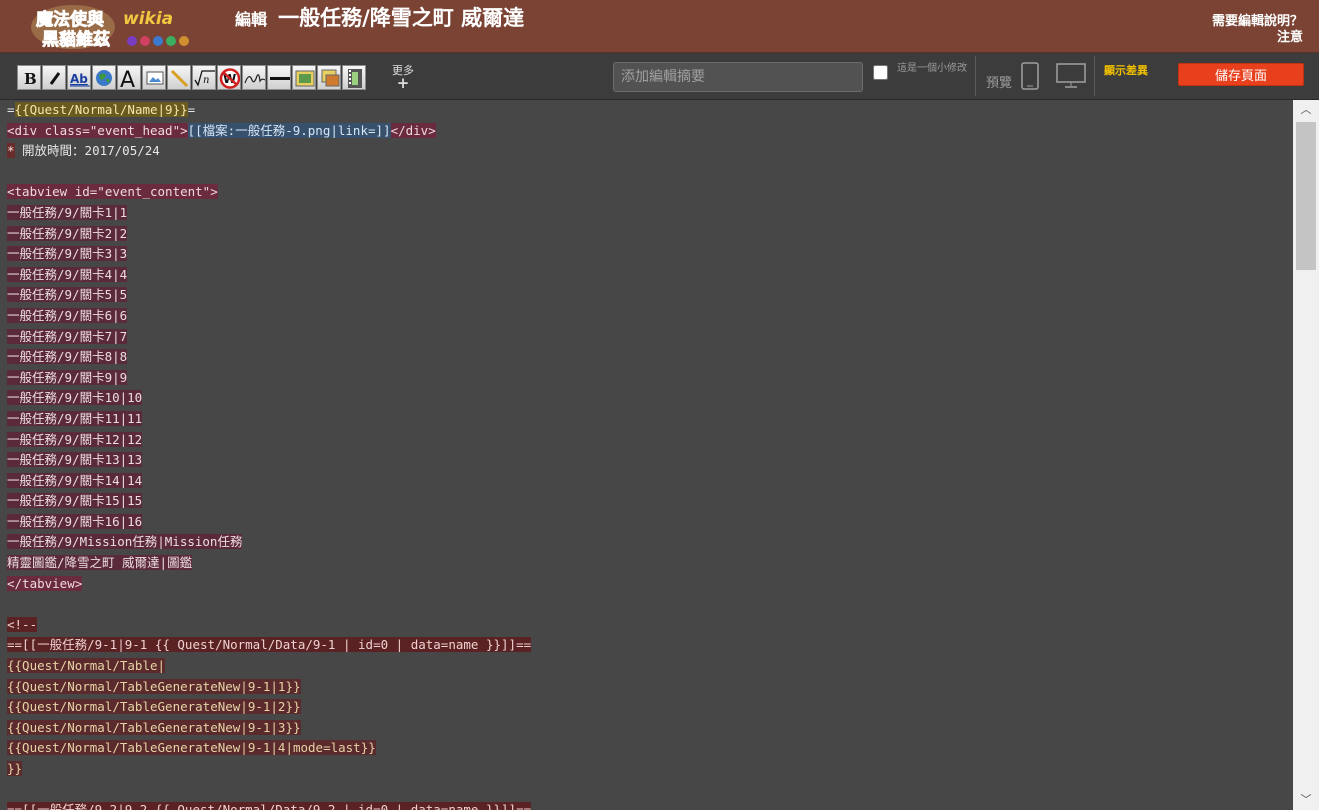 The height and width of the screenshot is (810, 1319). What do you see at coordinates (1241, 74) in the screenshot?
I see `save-page-button: 儲存頁面` at bounding box center [1241, 74].